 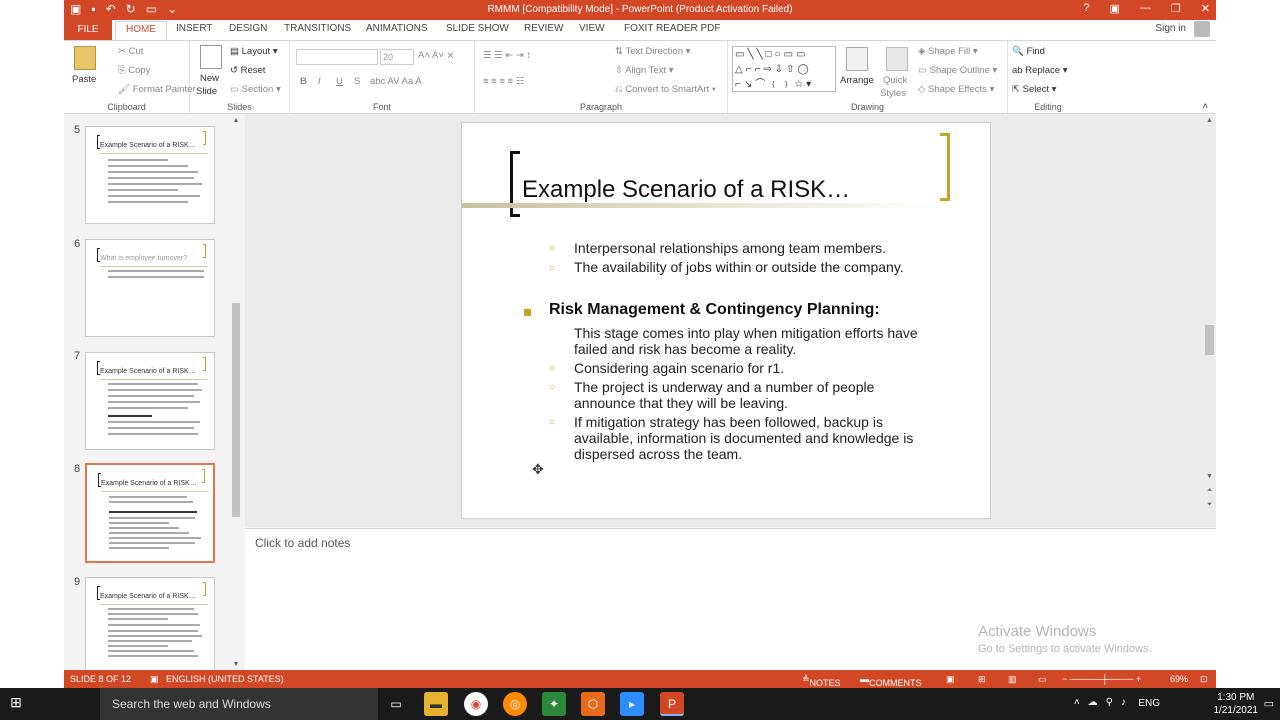 I want to click on shape-fill-button: ◈ Shape Fill ▾, so click(x=948, y=51).